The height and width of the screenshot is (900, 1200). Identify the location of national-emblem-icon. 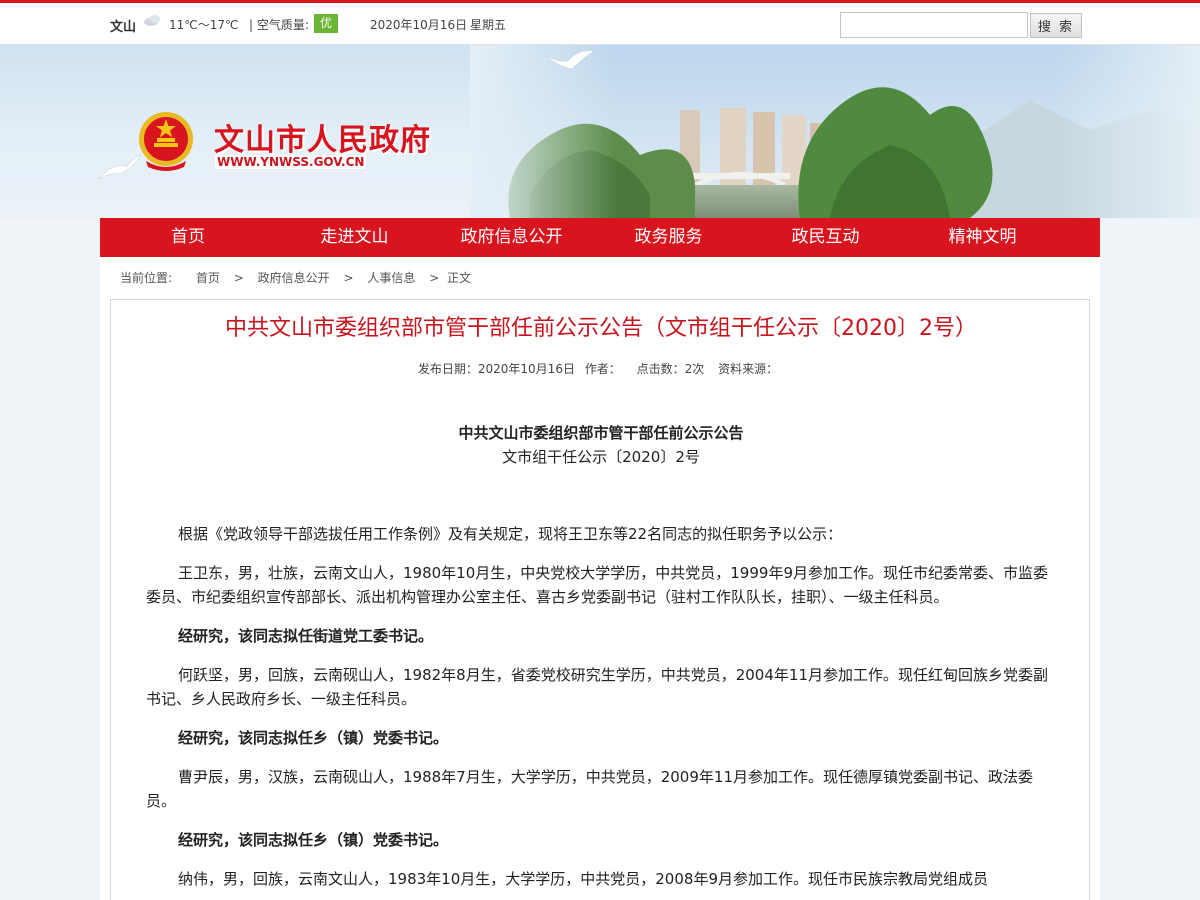
(166, 141).